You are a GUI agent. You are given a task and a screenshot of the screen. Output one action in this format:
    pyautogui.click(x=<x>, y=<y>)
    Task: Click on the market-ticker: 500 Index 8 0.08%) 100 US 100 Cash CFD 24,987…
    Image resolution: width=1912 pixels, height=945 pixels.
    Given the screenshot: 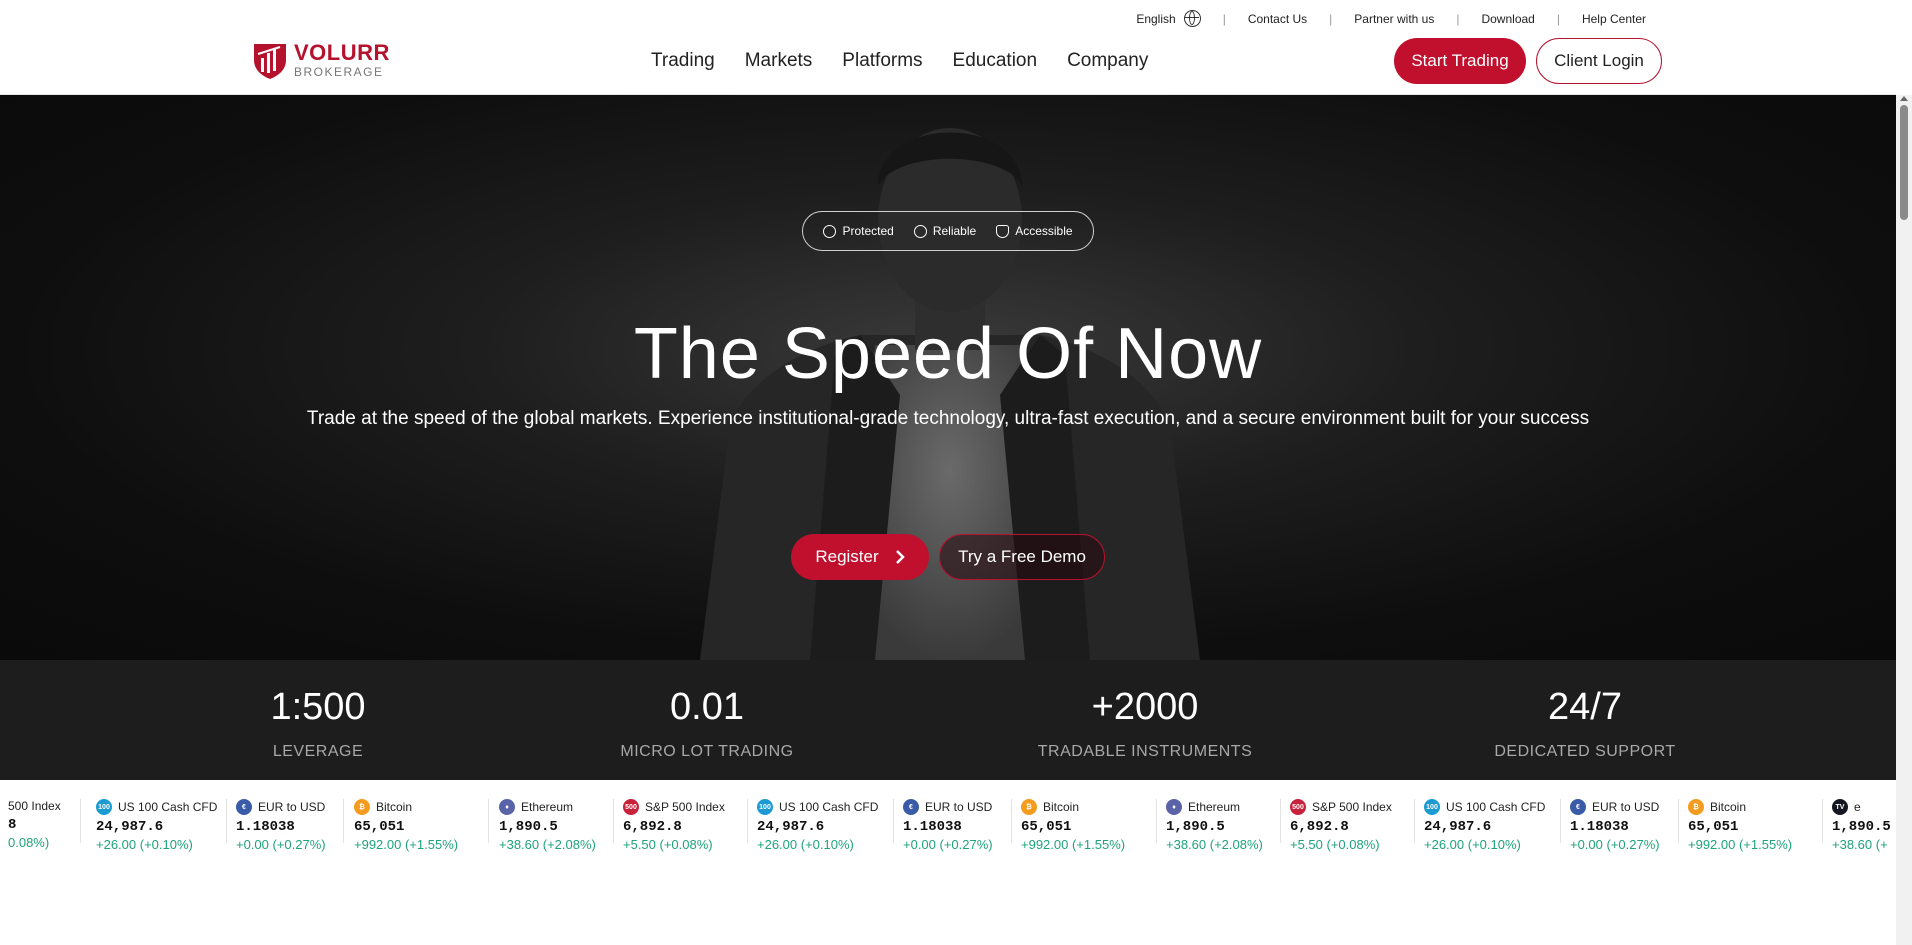 What is the action you would take?
    pyautogui.click(x=948, y=821)
    